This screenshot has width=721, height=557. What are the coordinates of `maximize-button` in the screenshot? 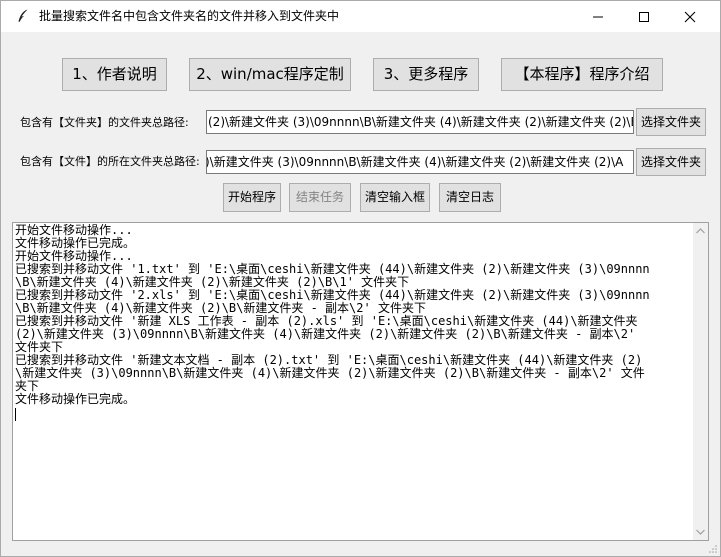 It's located at (644, 16).